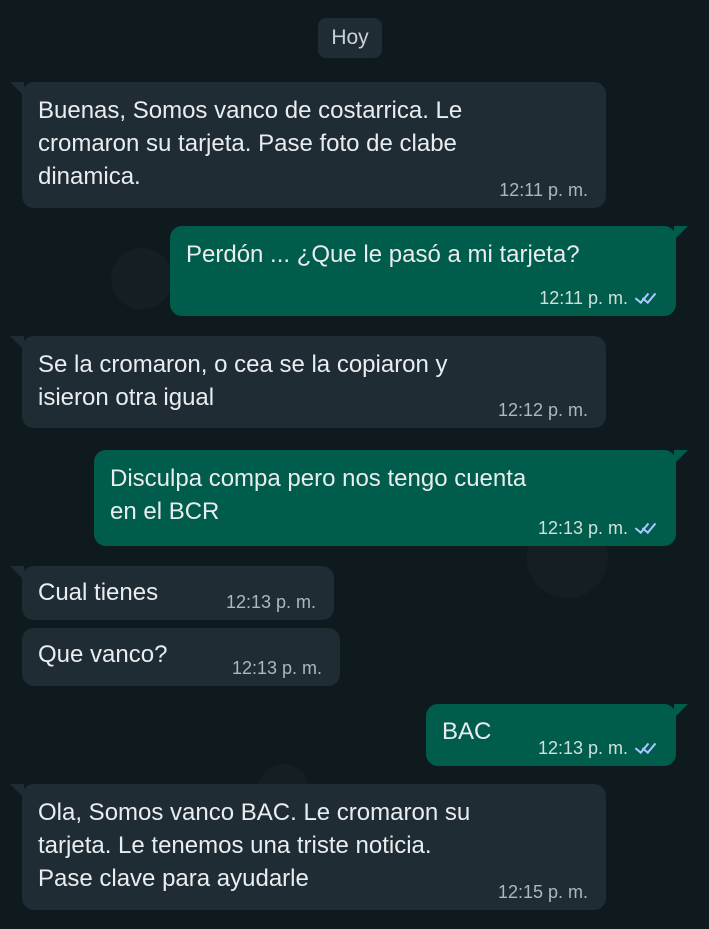  I want to click on message-bubble-outgoing: BAC 12:13 p. m., so click(557, 735).